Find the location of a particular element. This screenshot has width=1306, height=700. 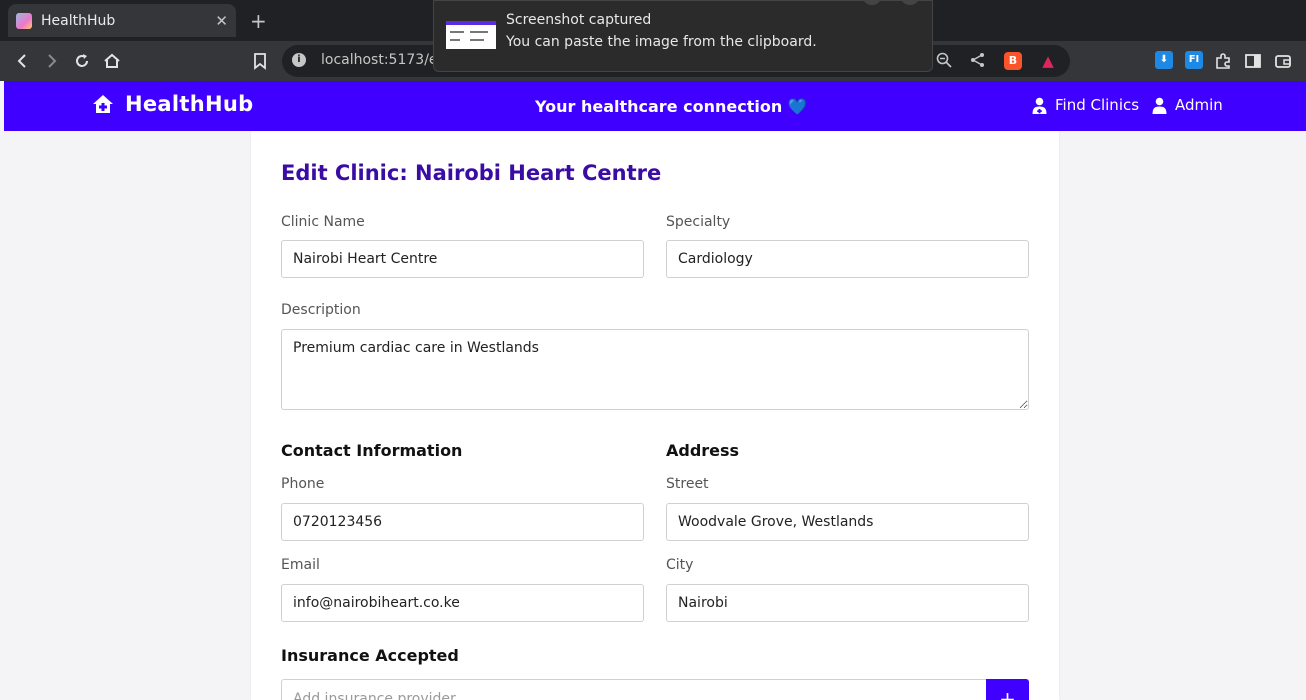

contact-info-heading: Contact Information is located at coordinates (372, 450).